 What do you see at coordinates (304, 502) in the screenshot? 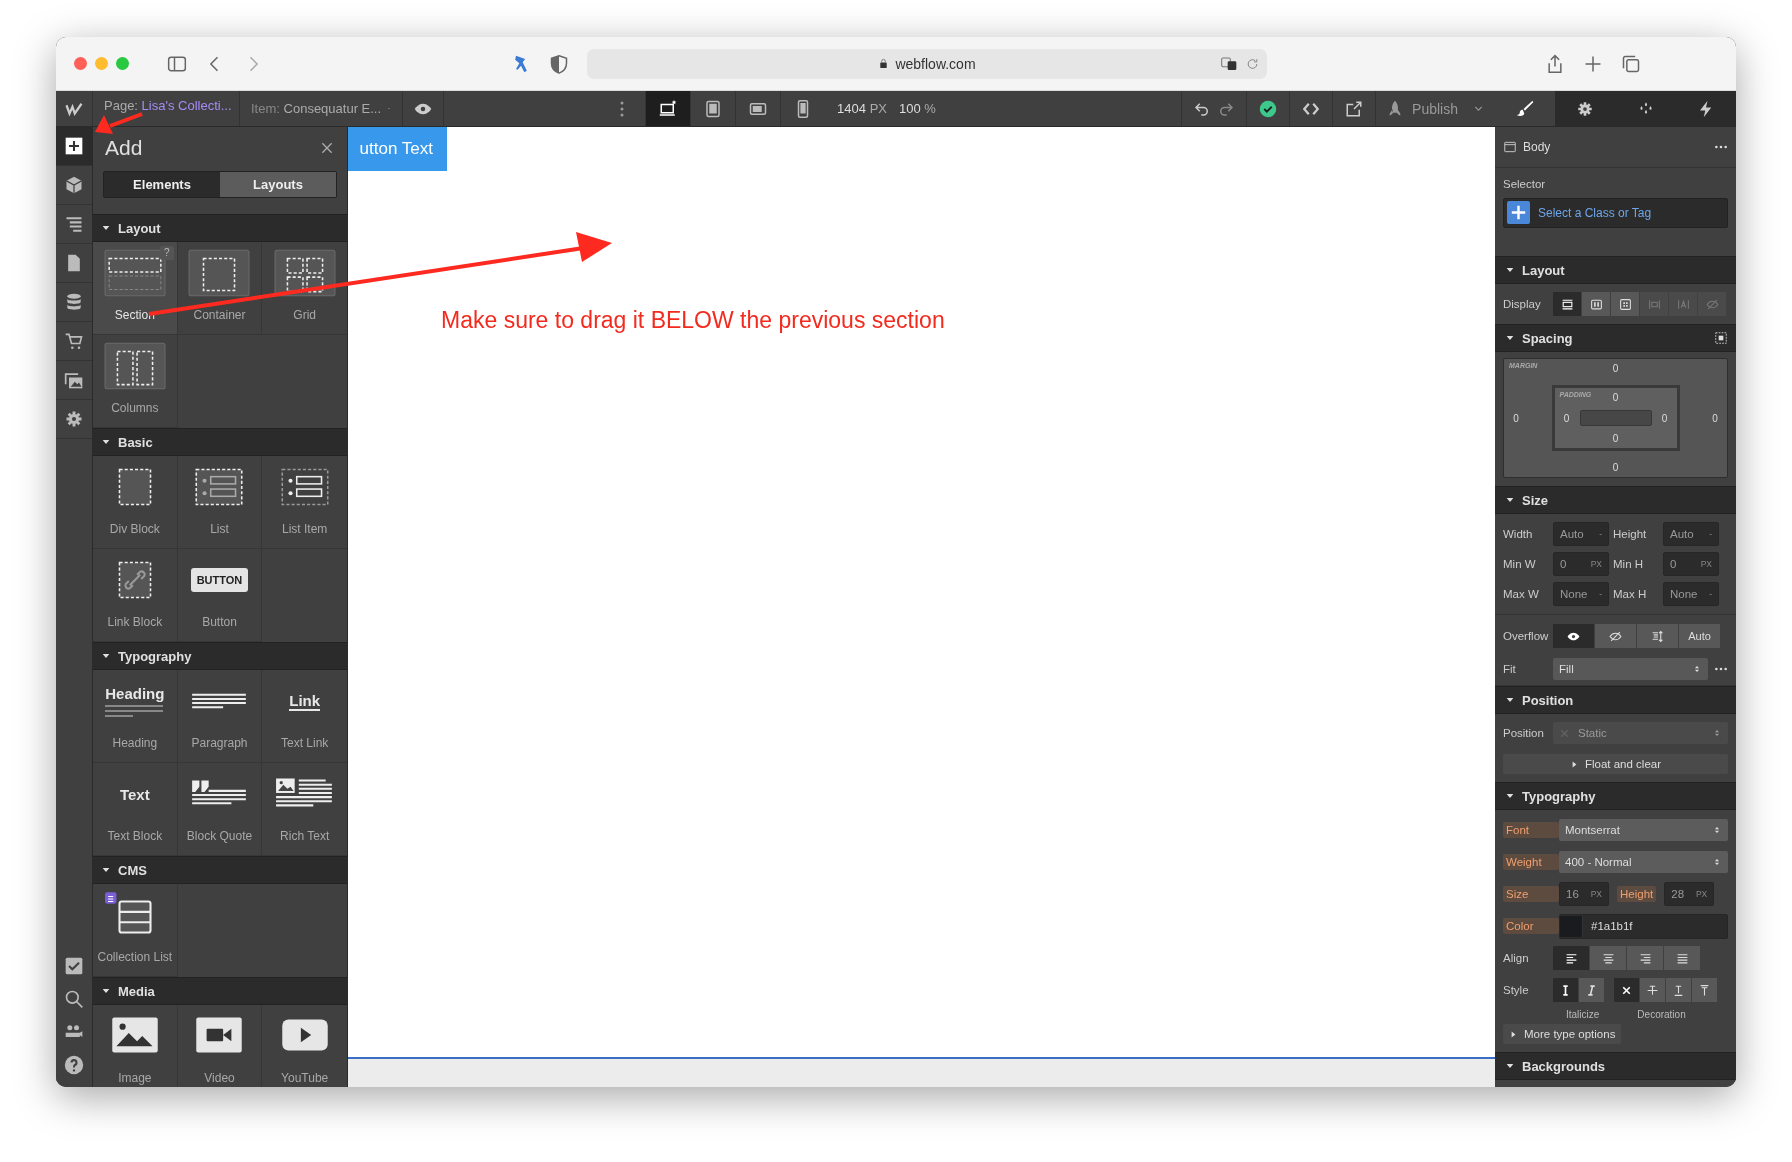
I see `element-tile: List Item` at bounding box center [304, 502].